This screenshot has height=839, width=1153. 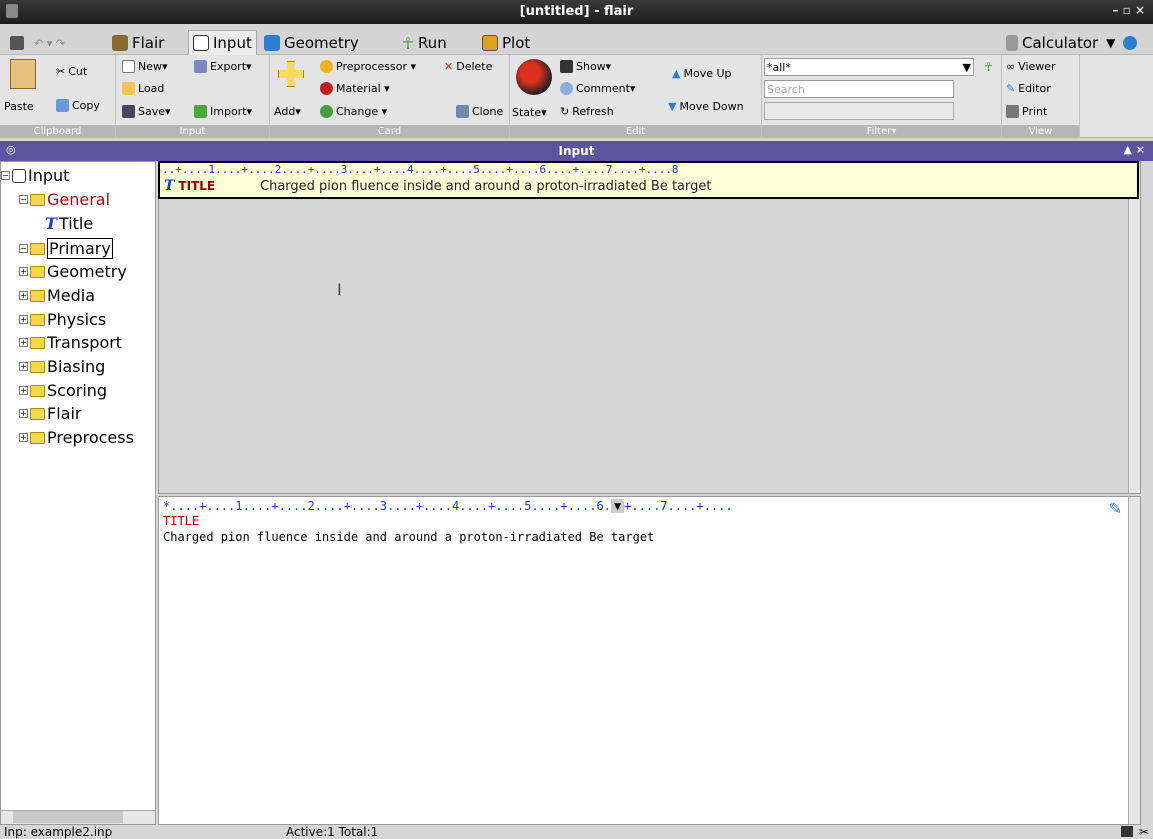 What do you see at coordinates (1031, 66) in the screenshot?
I see `viewer-button: ∞ Viewer` at bounding box center [1031, 66].